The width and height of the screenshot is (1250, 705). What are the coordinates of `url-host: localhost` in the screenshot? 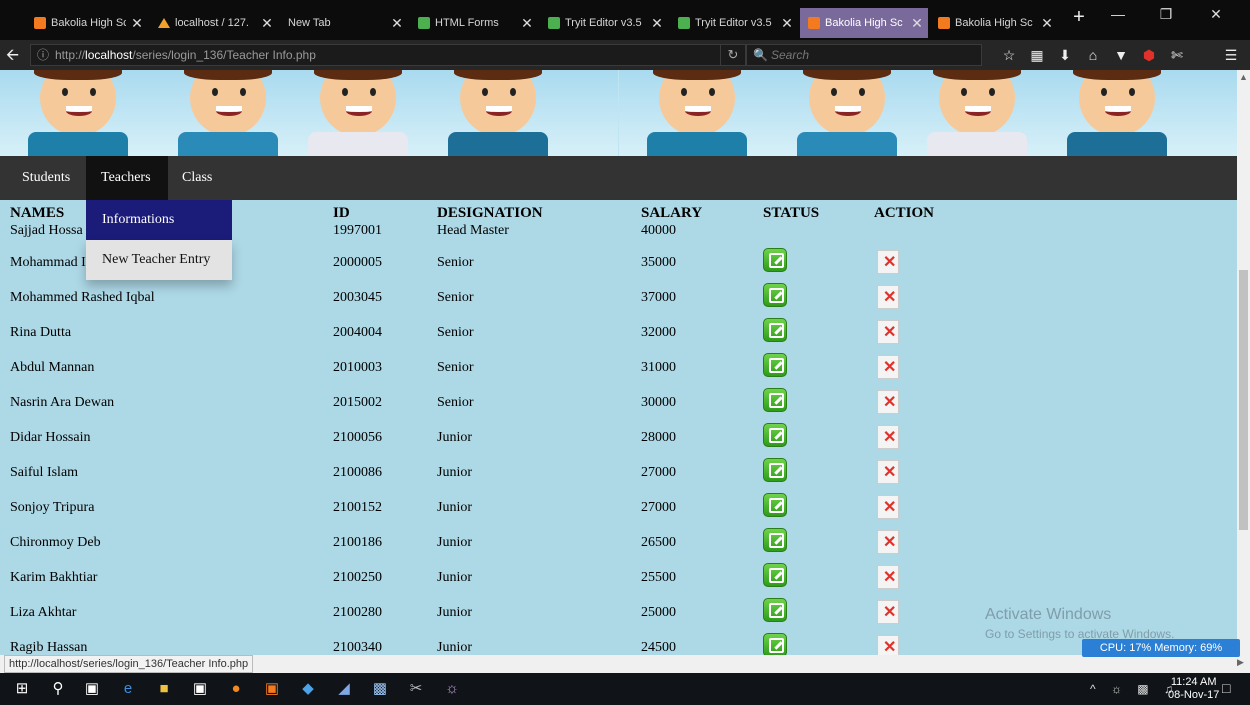 It's located at (109, 55).